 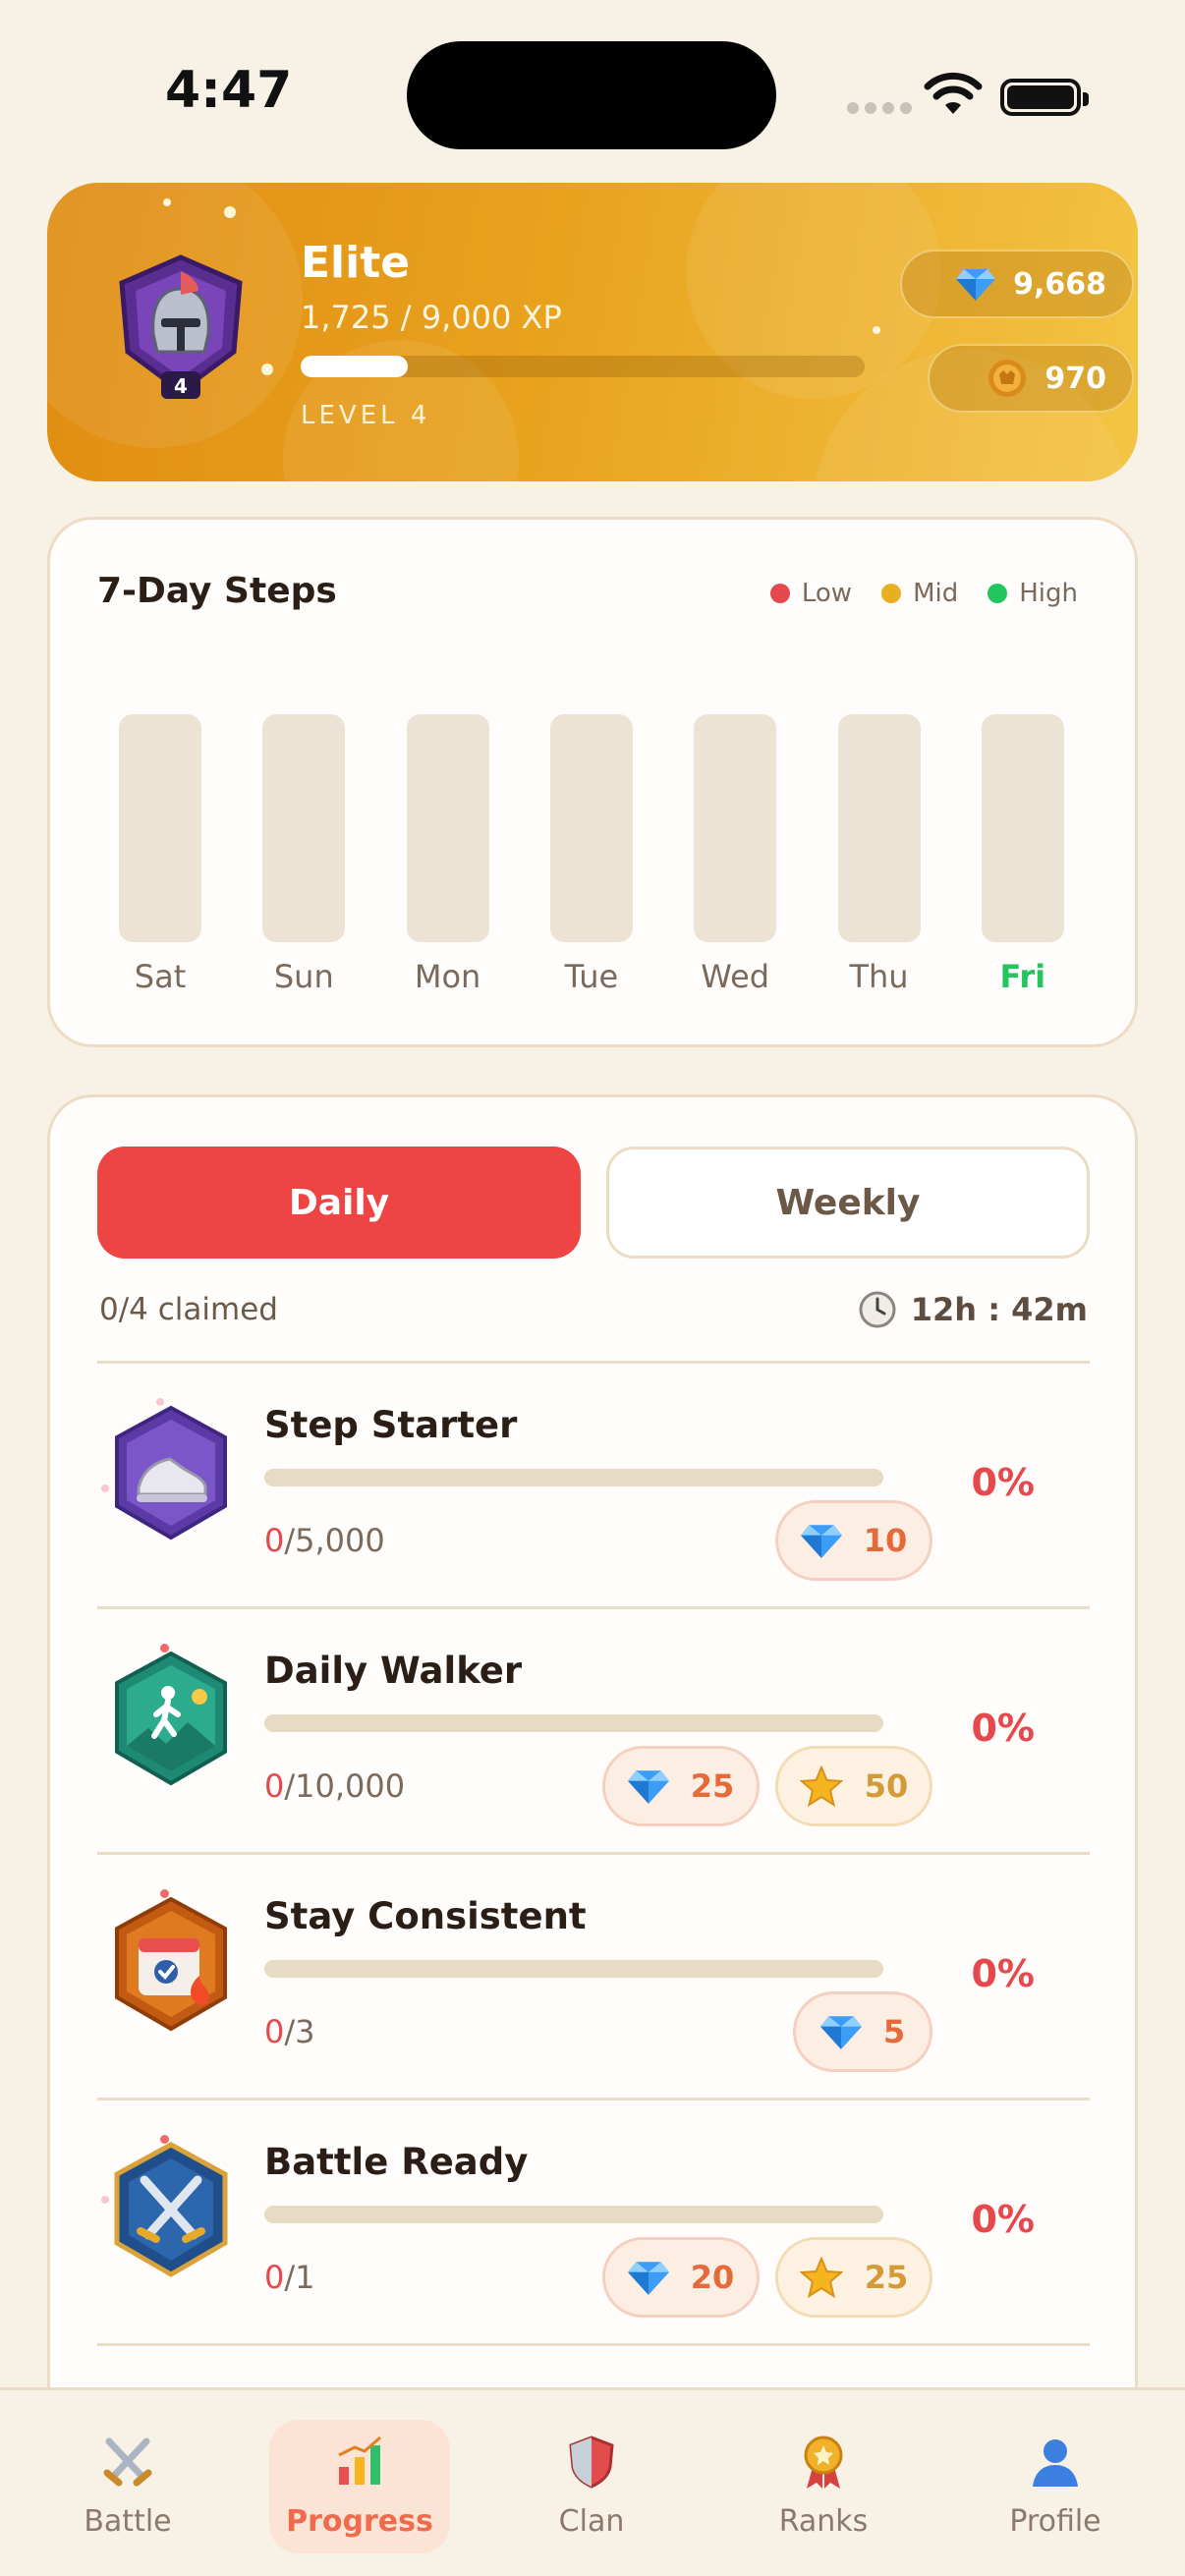 I want to click on step-bar-wed, so click(x=736, y=828).